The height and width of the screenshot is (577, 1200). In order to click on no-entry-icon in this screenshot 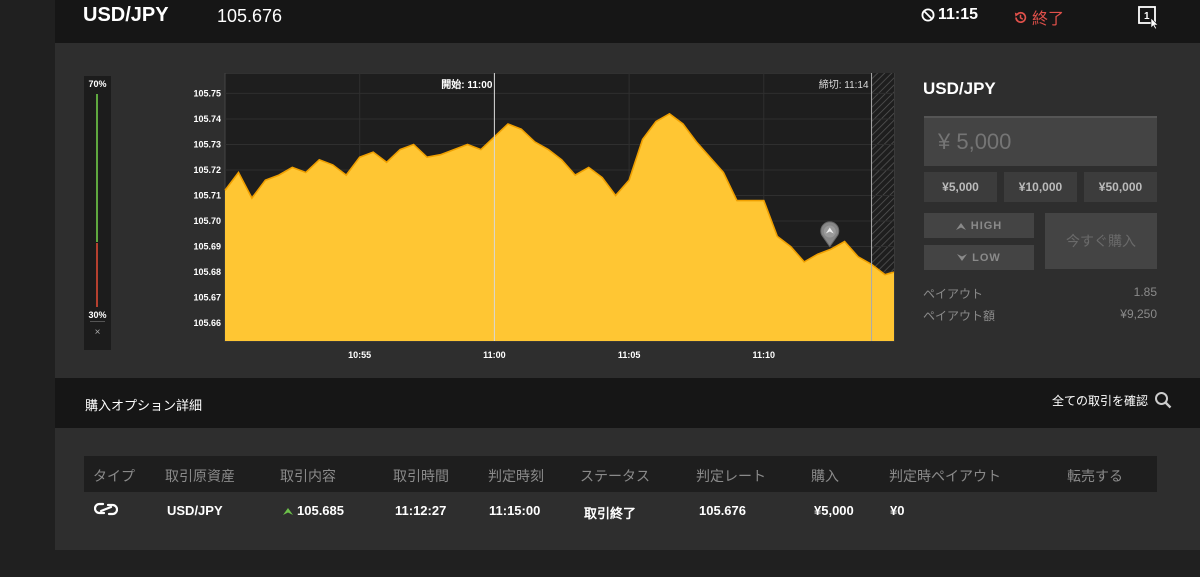, I will do `click(928, 15)`.